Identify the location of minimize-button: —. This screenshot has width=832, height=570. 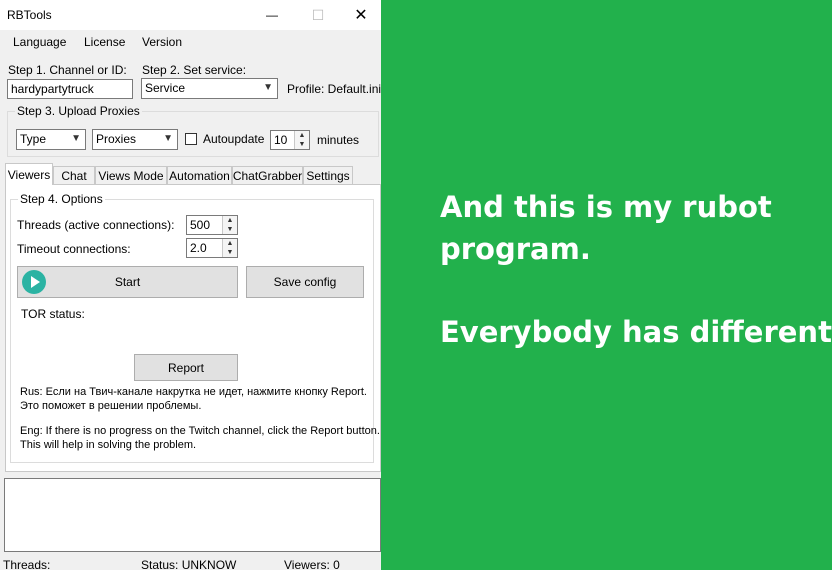
(272, 15).